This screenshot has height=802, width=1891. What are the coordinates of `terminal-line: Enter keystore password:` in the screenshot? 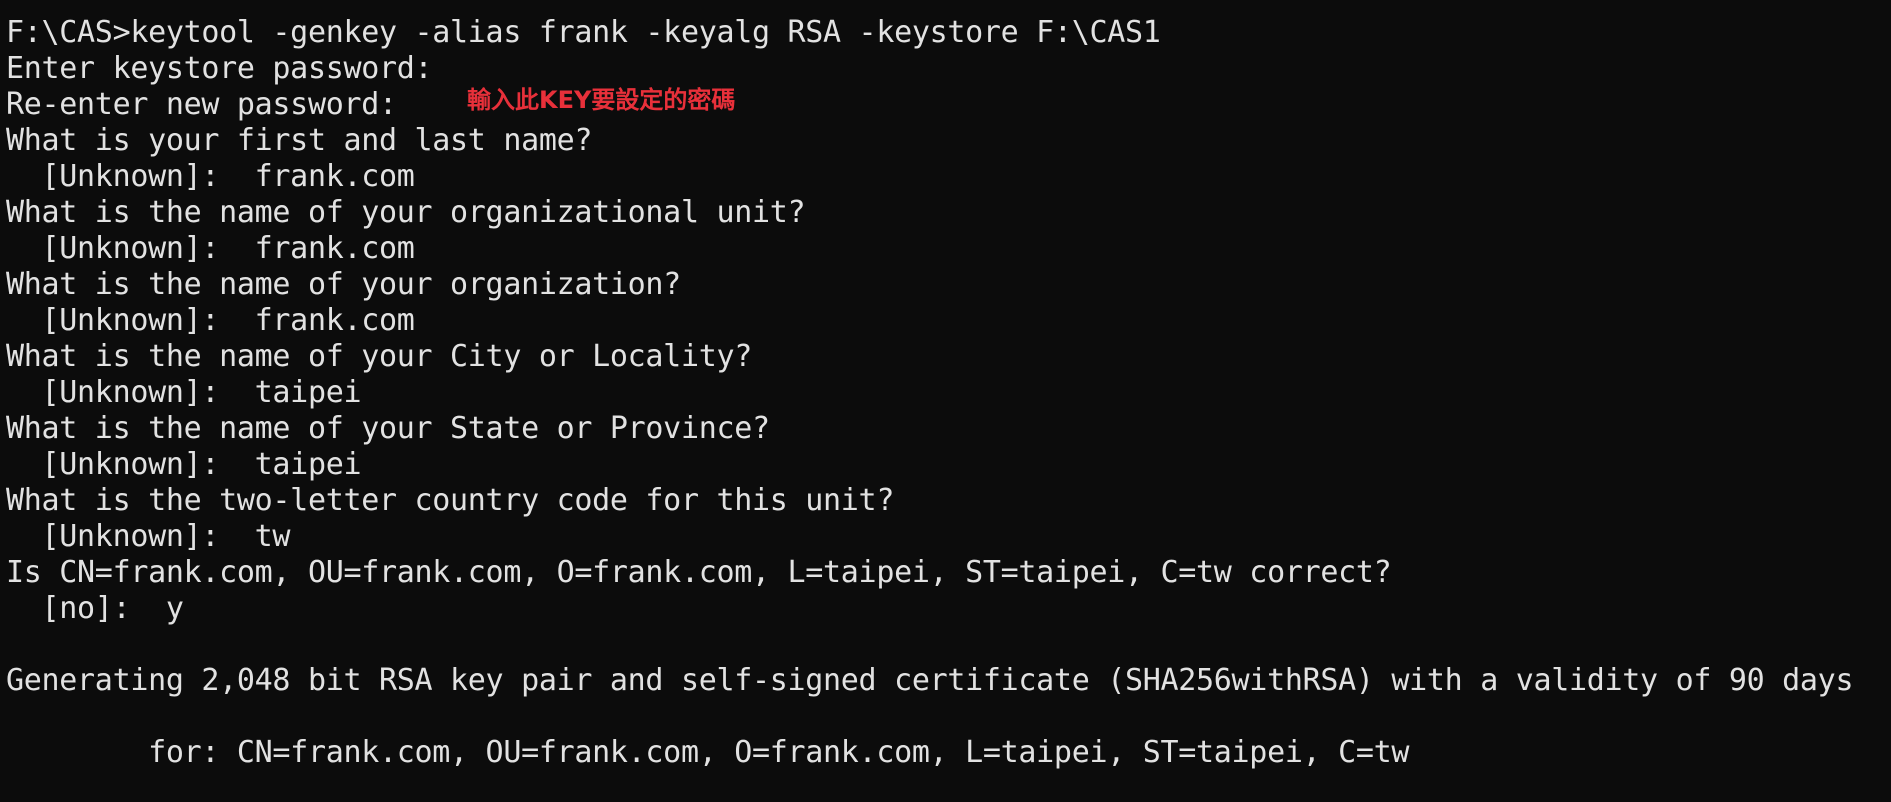 It's located at (219, 68).